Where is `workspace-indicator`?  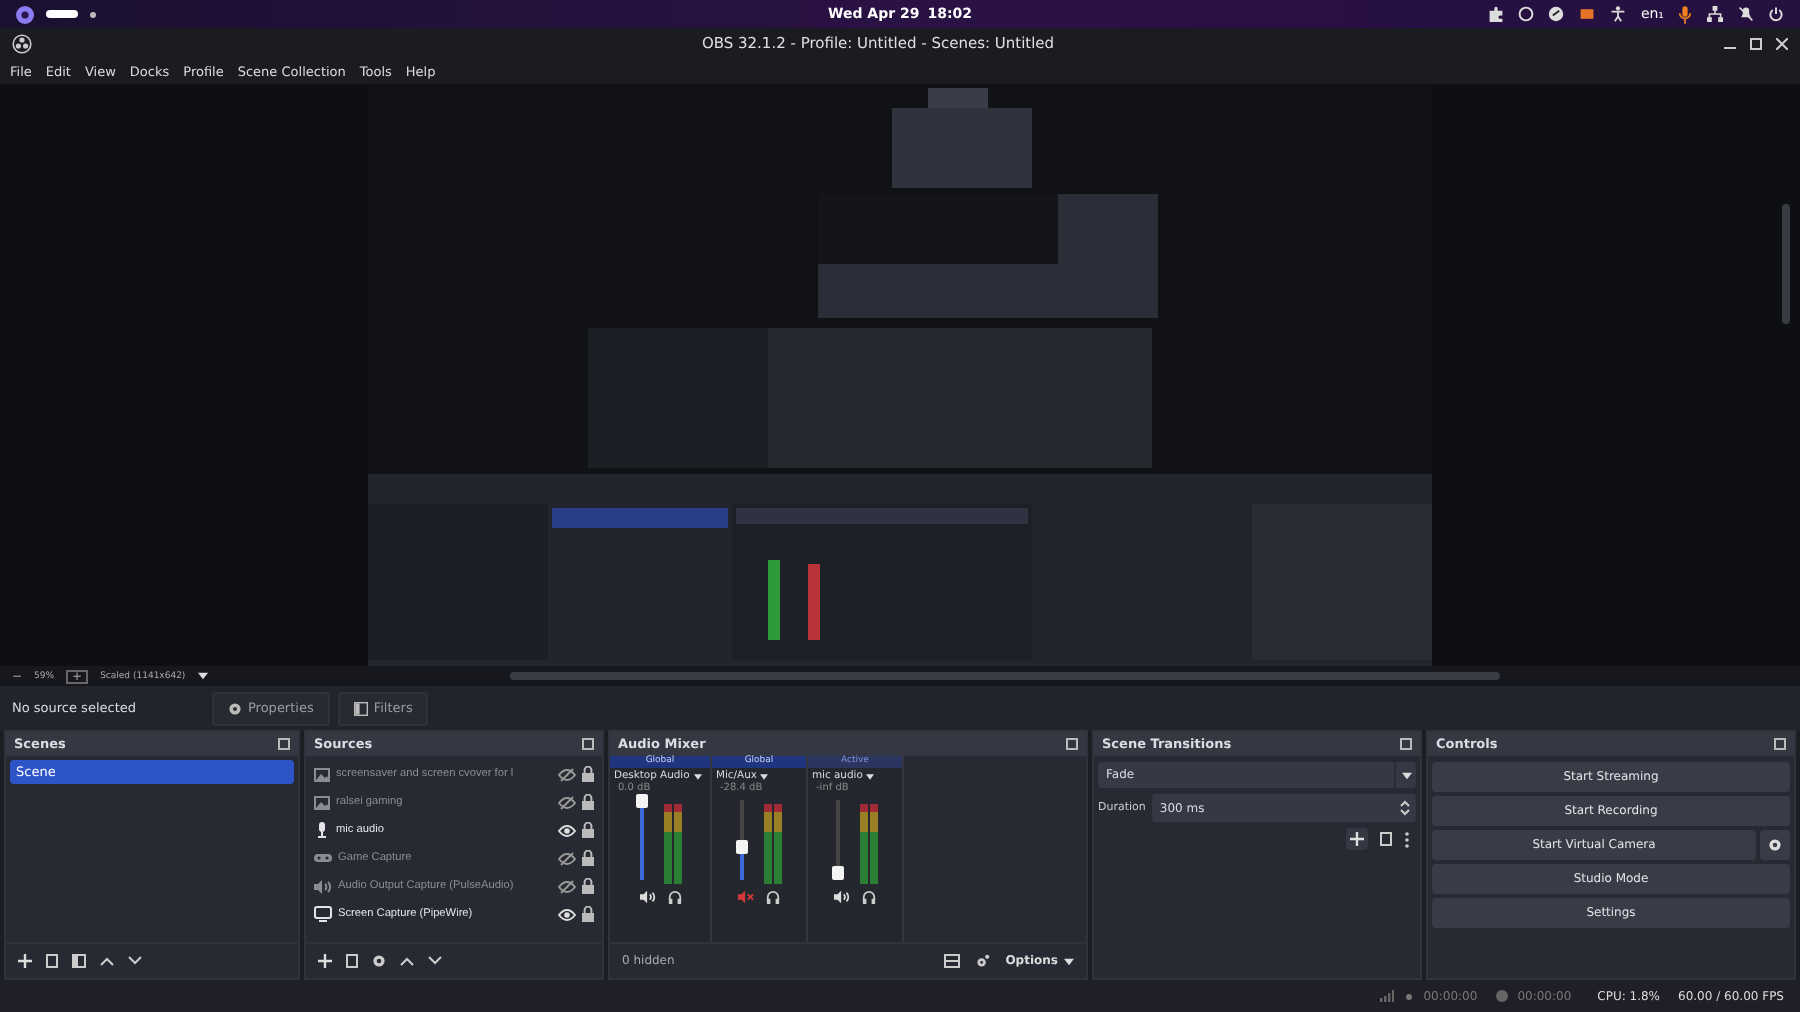 workspace-indicator is located at coordinates (62, 14).